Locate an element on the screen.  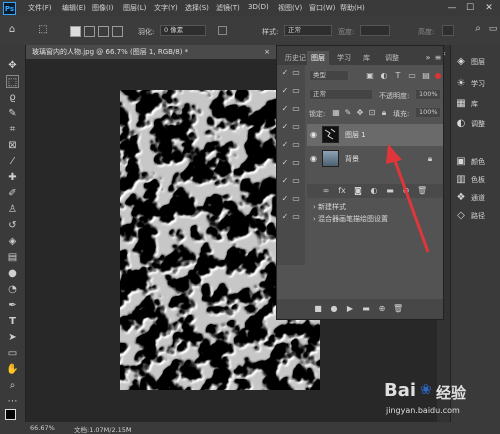
tab-adjustments: 调整 is located at coordinates (392, 58).